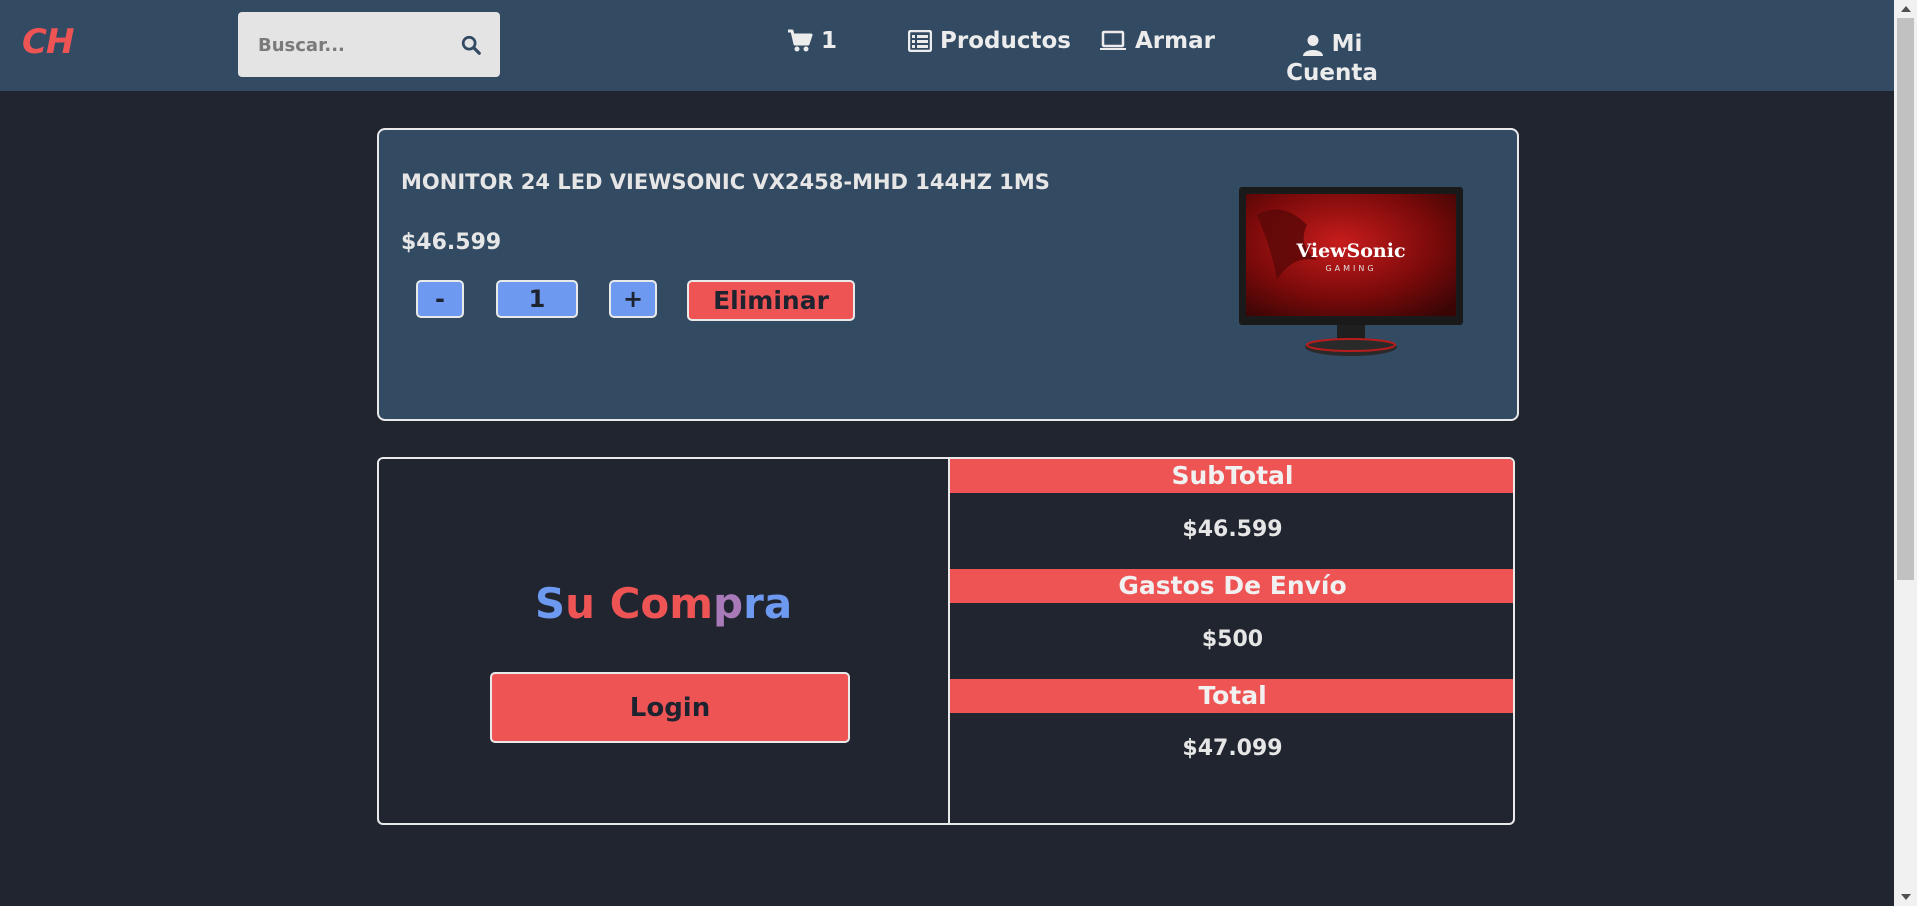  Describe the element at coordinates (451, 242) in the screenshot. I see `product-price: $46.599` at that location.